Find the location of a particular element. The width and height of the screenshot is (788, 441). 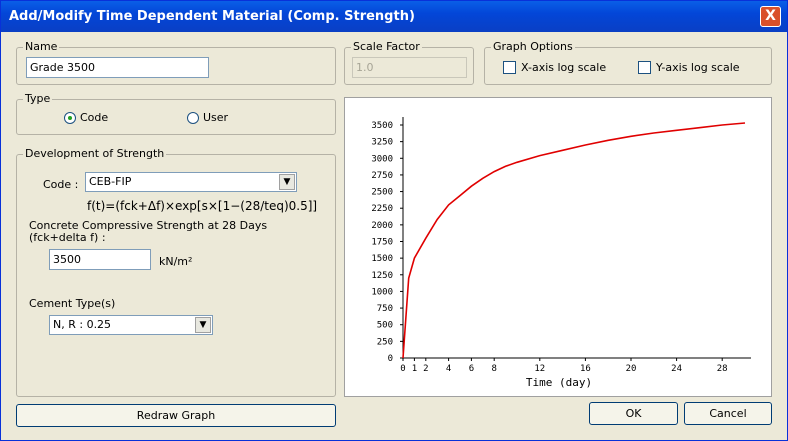

graph-options-title: Graph Options is located at coordinates (533, 47).